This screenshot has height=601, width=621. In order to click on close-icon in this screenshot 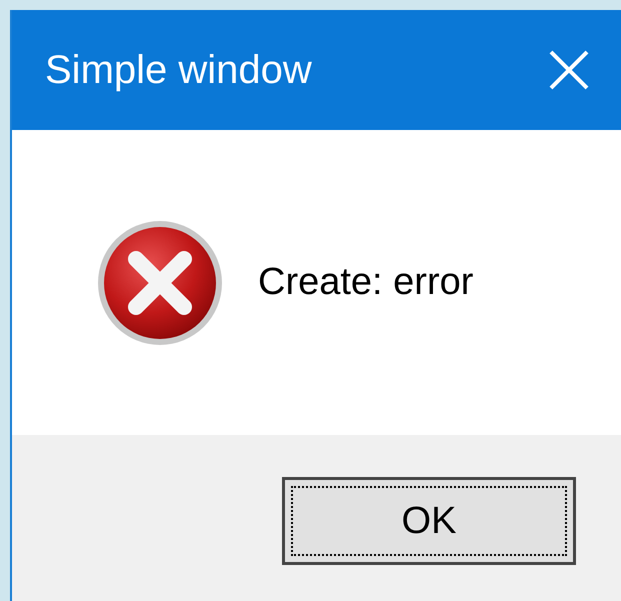, I will do `click(569, 70)`.